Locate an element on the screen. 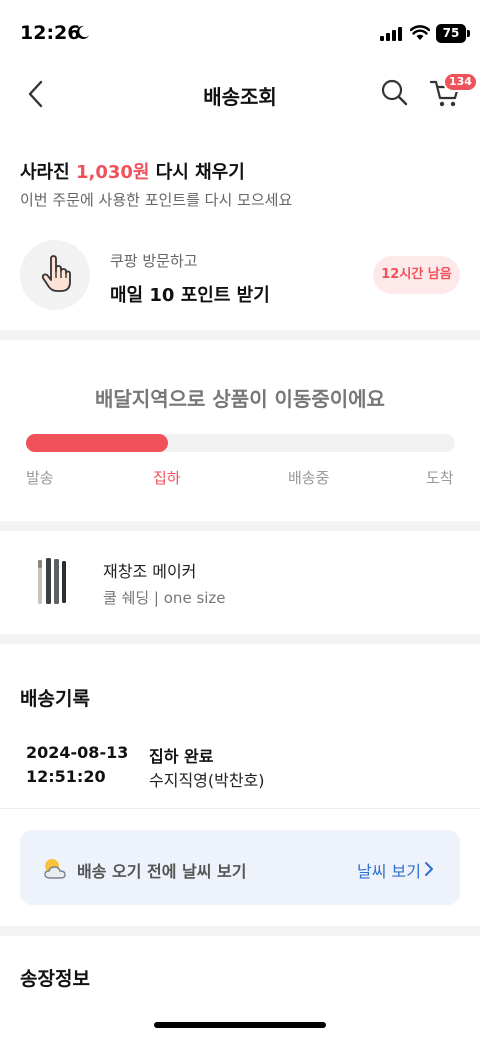 This screenshot has width=480, height=1040. invoice-title: 송장정보 is located at coordinates (55, 979).